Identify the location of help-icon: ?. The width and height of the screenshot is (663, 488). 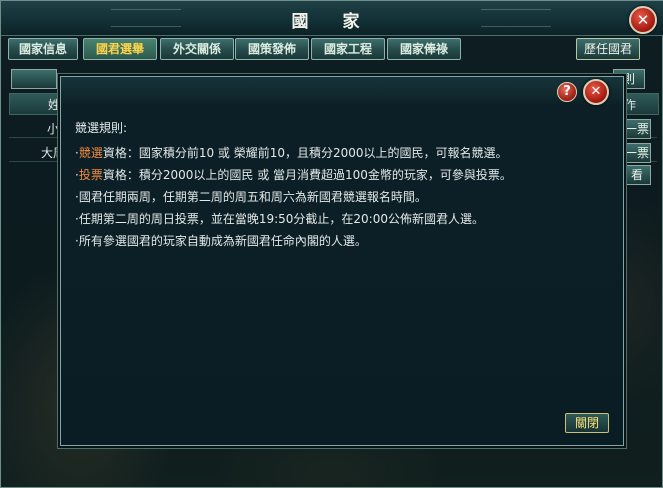
(567, 92).